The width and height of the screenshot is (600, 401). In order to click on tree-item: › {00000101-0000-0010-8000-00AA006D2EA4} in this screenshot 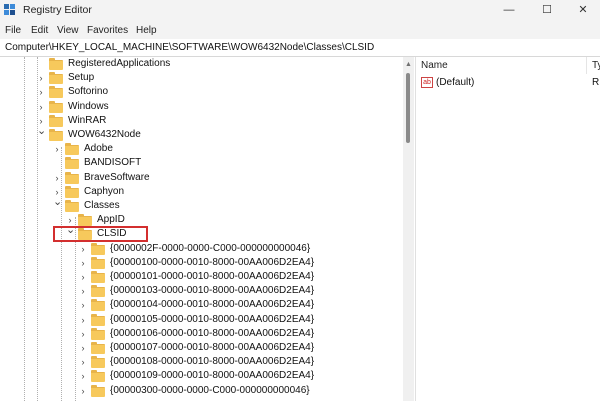, I will do `click(190, 277)`.